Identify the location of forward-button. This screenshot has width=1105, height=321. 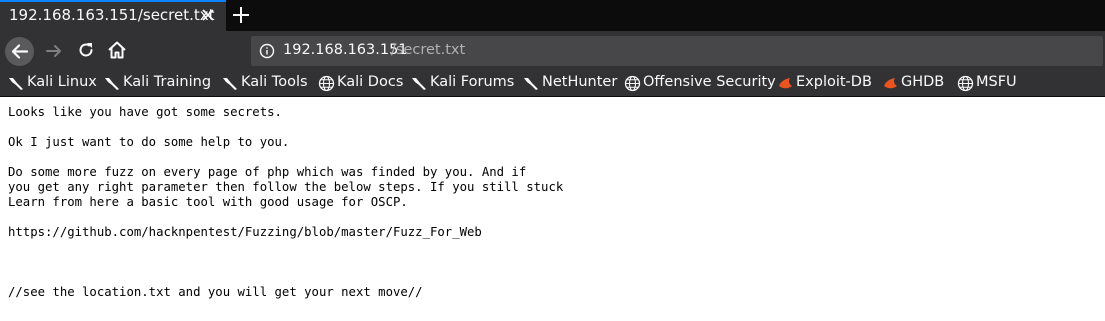
(54, 51).